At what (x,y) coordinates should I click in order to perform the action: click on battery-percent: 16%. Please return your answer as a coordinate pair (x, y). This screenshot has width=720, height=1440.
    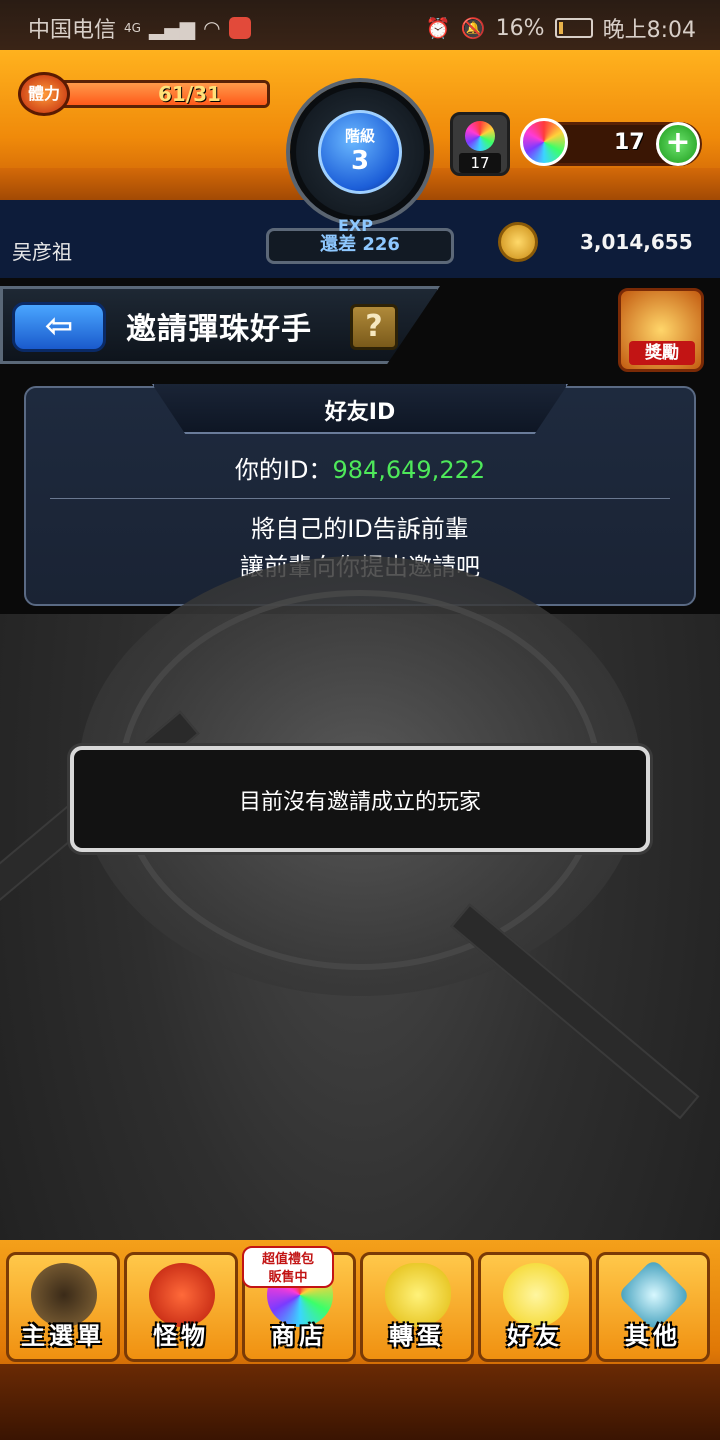
    Looking at the image, I should click on (520, 28).